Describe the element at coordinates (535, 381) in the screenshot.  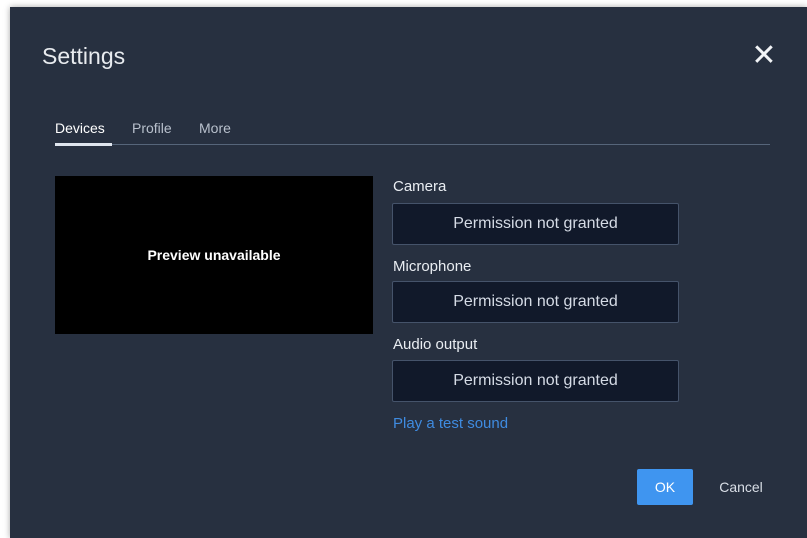
I see `audio-output-select: Permission not granted` at that location.